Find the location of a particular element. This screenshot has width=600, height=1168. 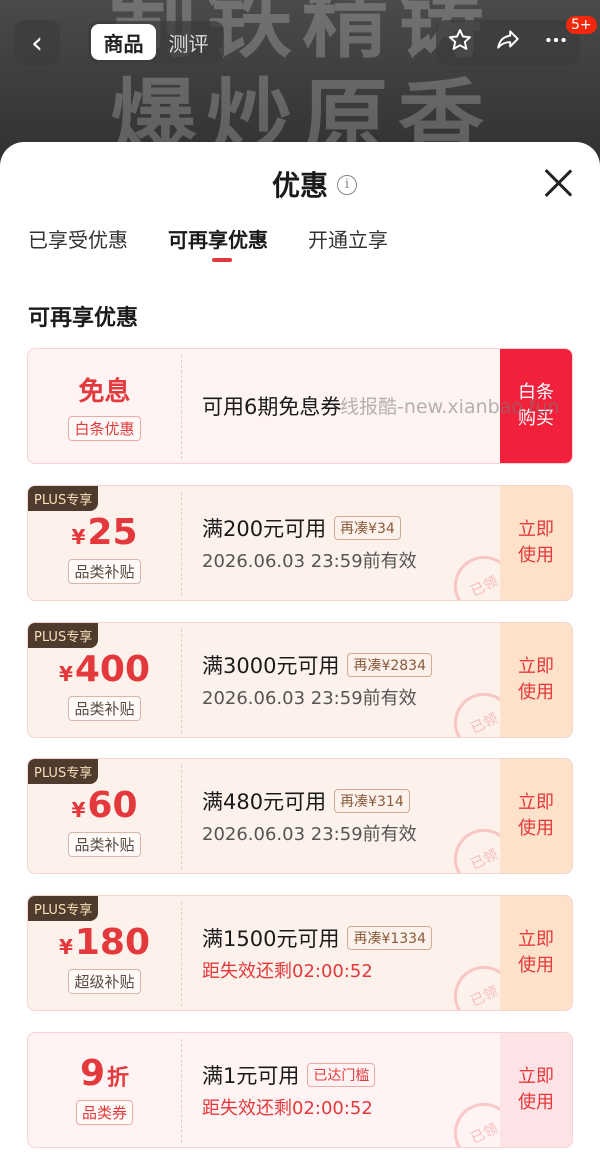

coupon-info: 满1元可用 已达门槛 距失效还剩02:00:52 is located at coordinates (289, 1090).